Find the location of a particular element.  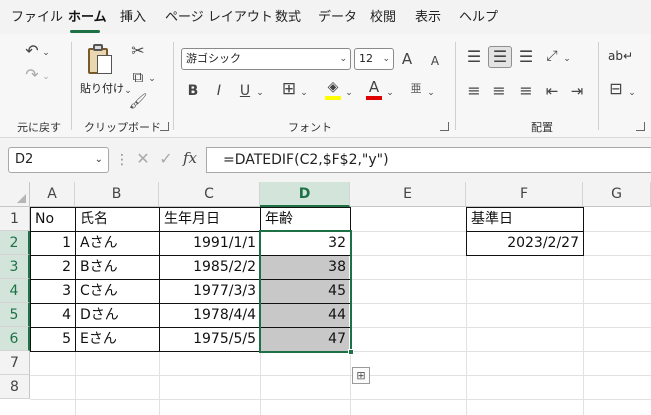

column-header-f: F is located at coordinates (524, 194).